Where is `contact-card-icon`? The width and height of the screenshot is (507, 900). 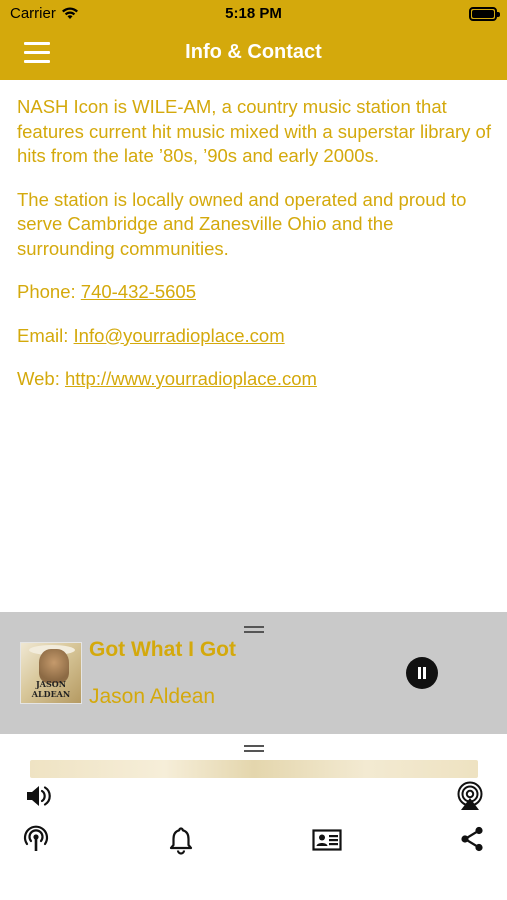 contact-card-icon is located at coordinates (327, 840).